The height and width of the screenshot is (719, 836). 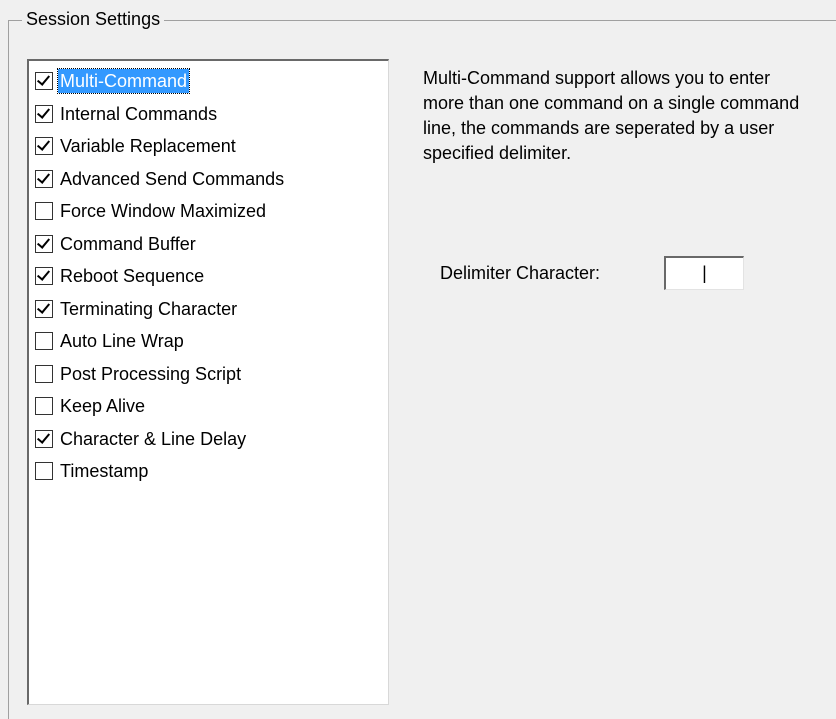 What do you see at coordinates (139, 113) in the screenshot?
I see `option-label: Internal Commands` at bounding box center [139, 113].